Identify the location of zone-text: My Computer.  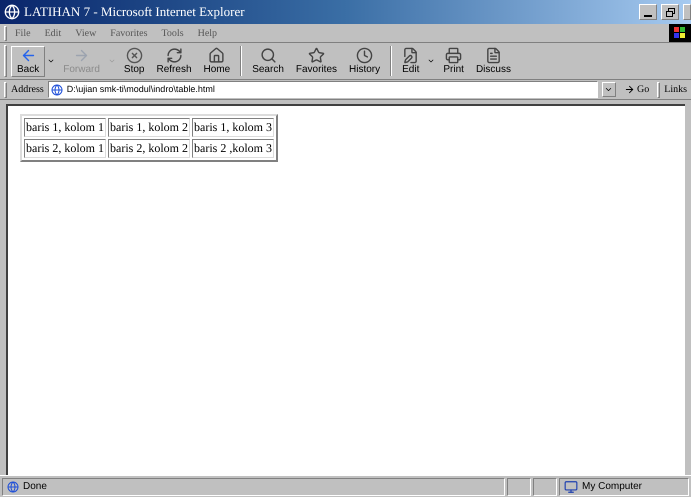
(612, 487).